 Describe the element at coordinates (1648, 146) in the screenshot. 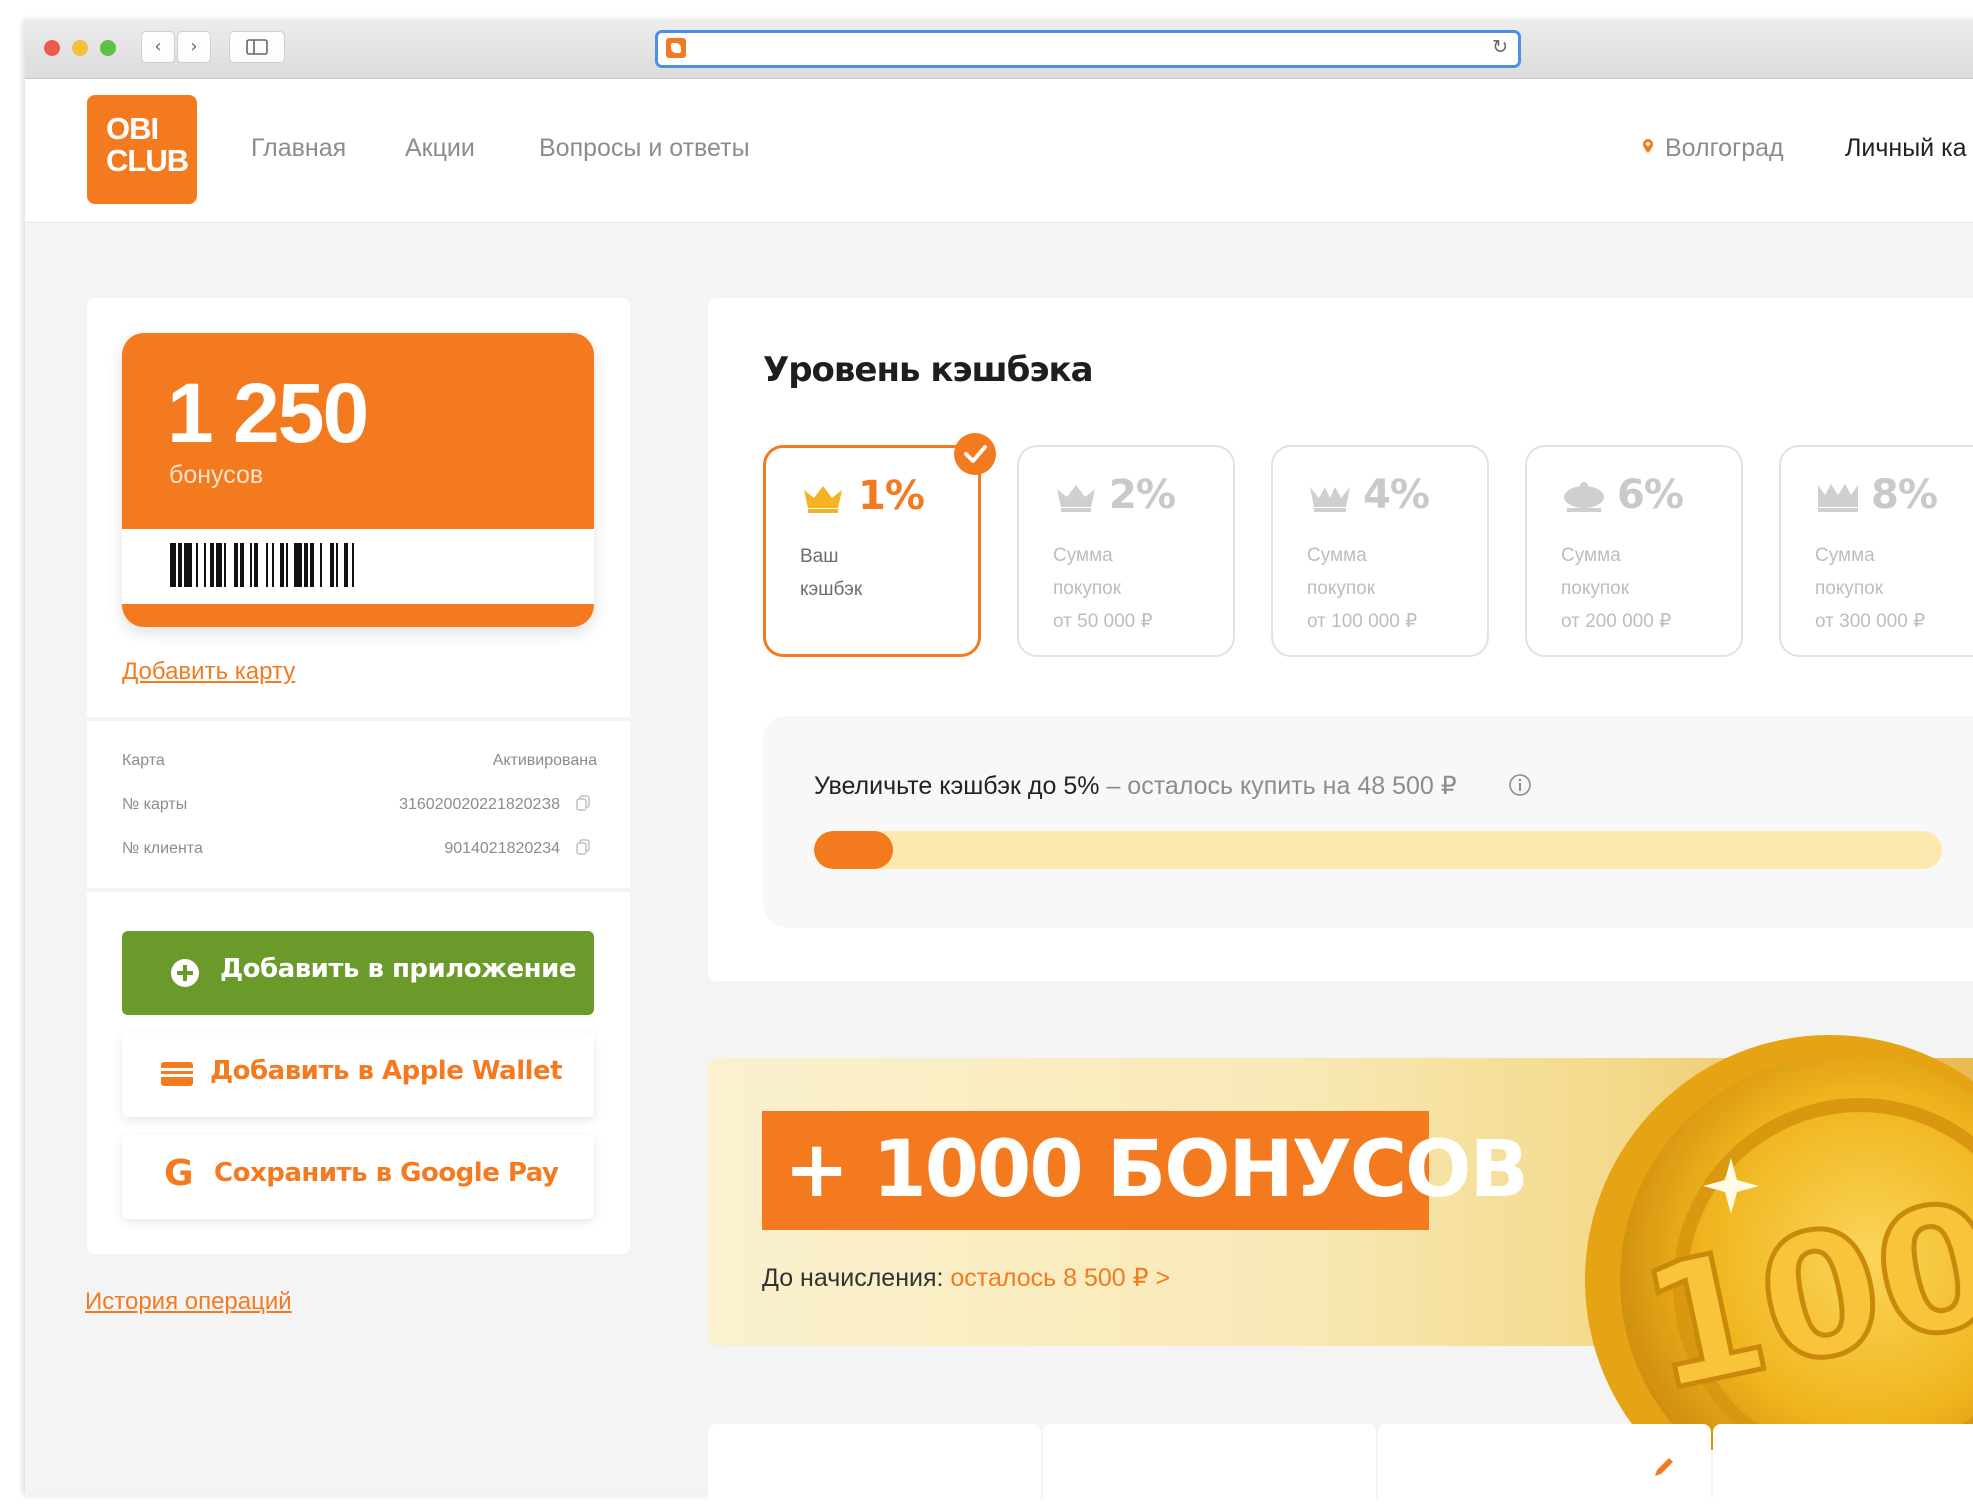

I see `location-pin-icon` at that location.